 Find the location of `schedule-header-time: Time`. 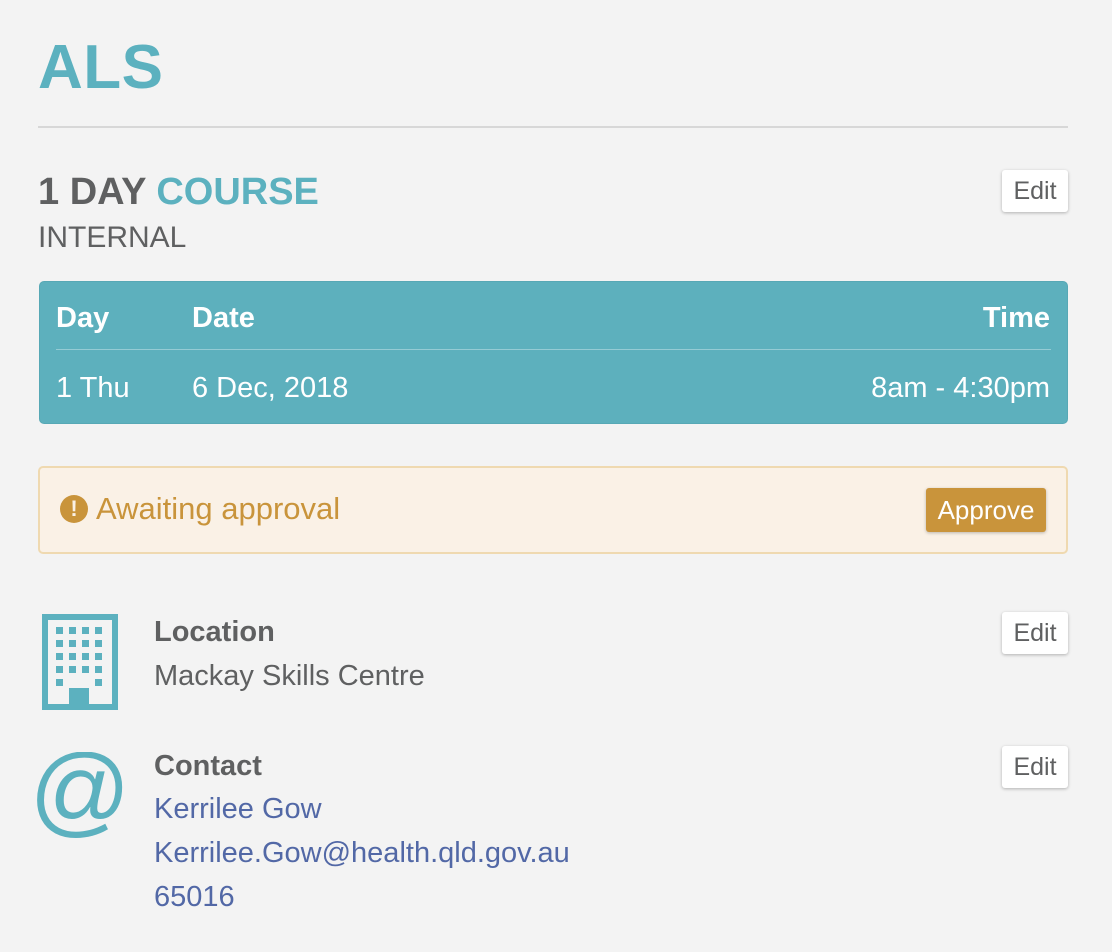

schedule-header-time: Time is located at coordinates (1016, 318).